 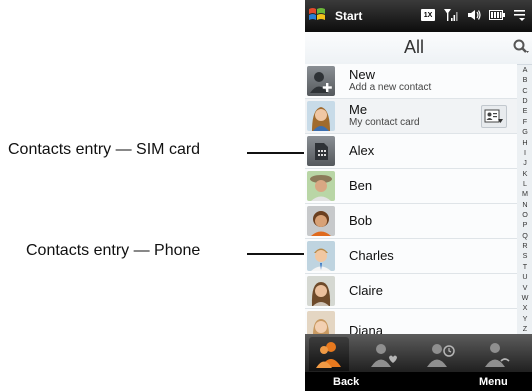 I want to click on alphabet-letter: T, so click(x=525, y=266).